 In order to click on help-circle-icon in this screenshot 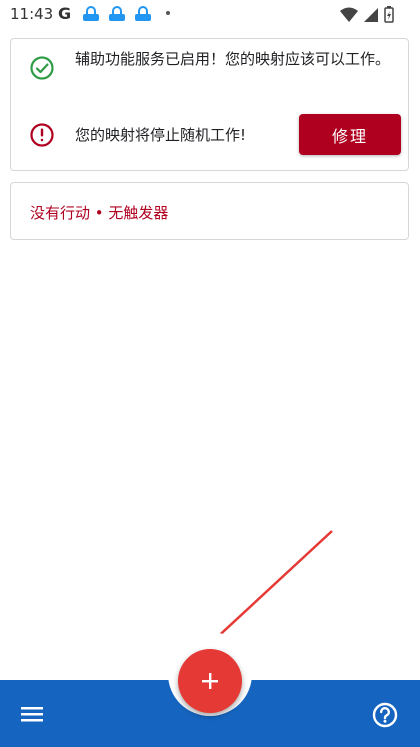, I will do `click(385, 715)`.